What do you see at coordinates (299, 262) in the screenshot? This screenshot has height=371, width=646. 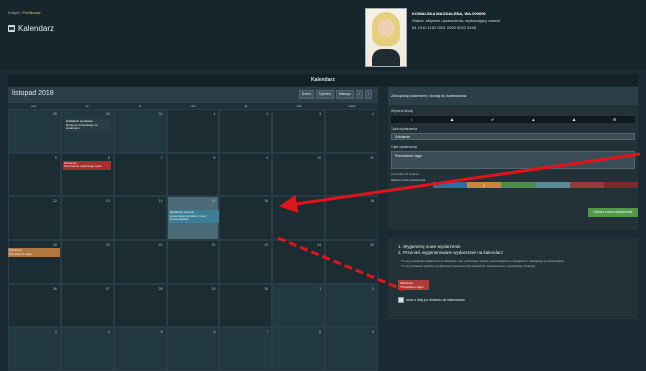 I see `calendar-day-cell: 24` at bounding box center [299, 262].